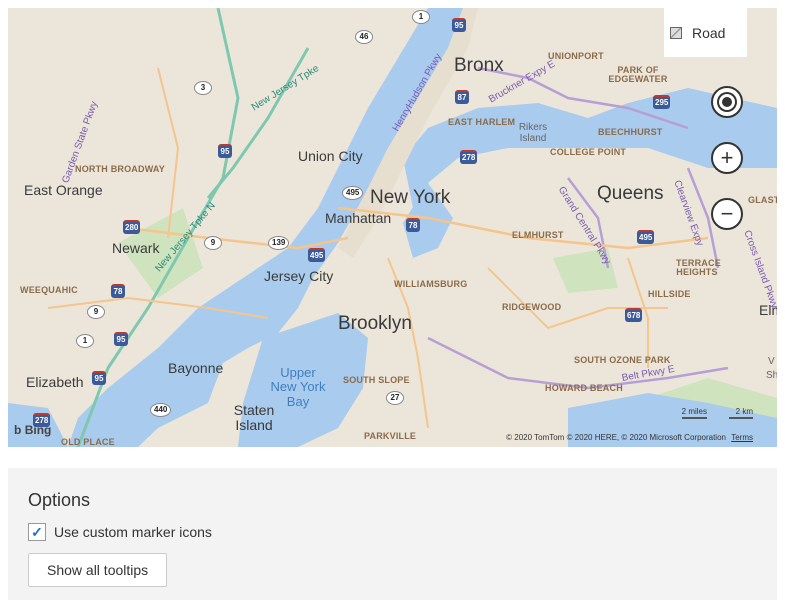  Describe the element at coordinates (364, 37) in the screenshot. I see `route-shield: 46` at that location.